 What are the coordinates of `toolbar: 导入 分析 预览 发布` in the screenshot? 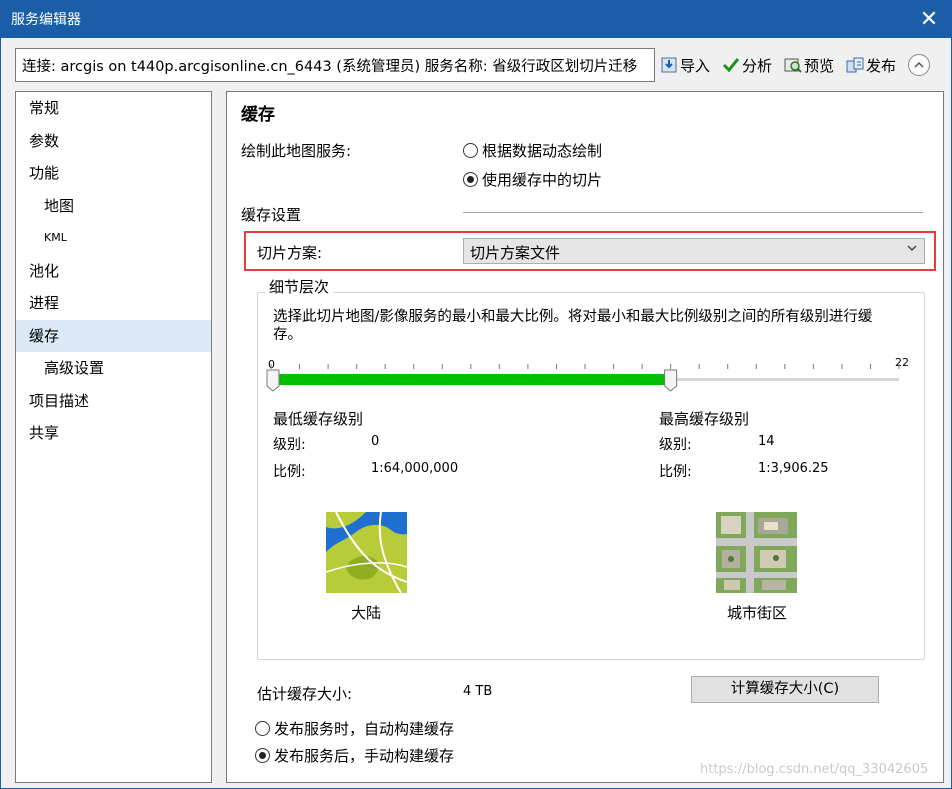 It's located at (795, 65).